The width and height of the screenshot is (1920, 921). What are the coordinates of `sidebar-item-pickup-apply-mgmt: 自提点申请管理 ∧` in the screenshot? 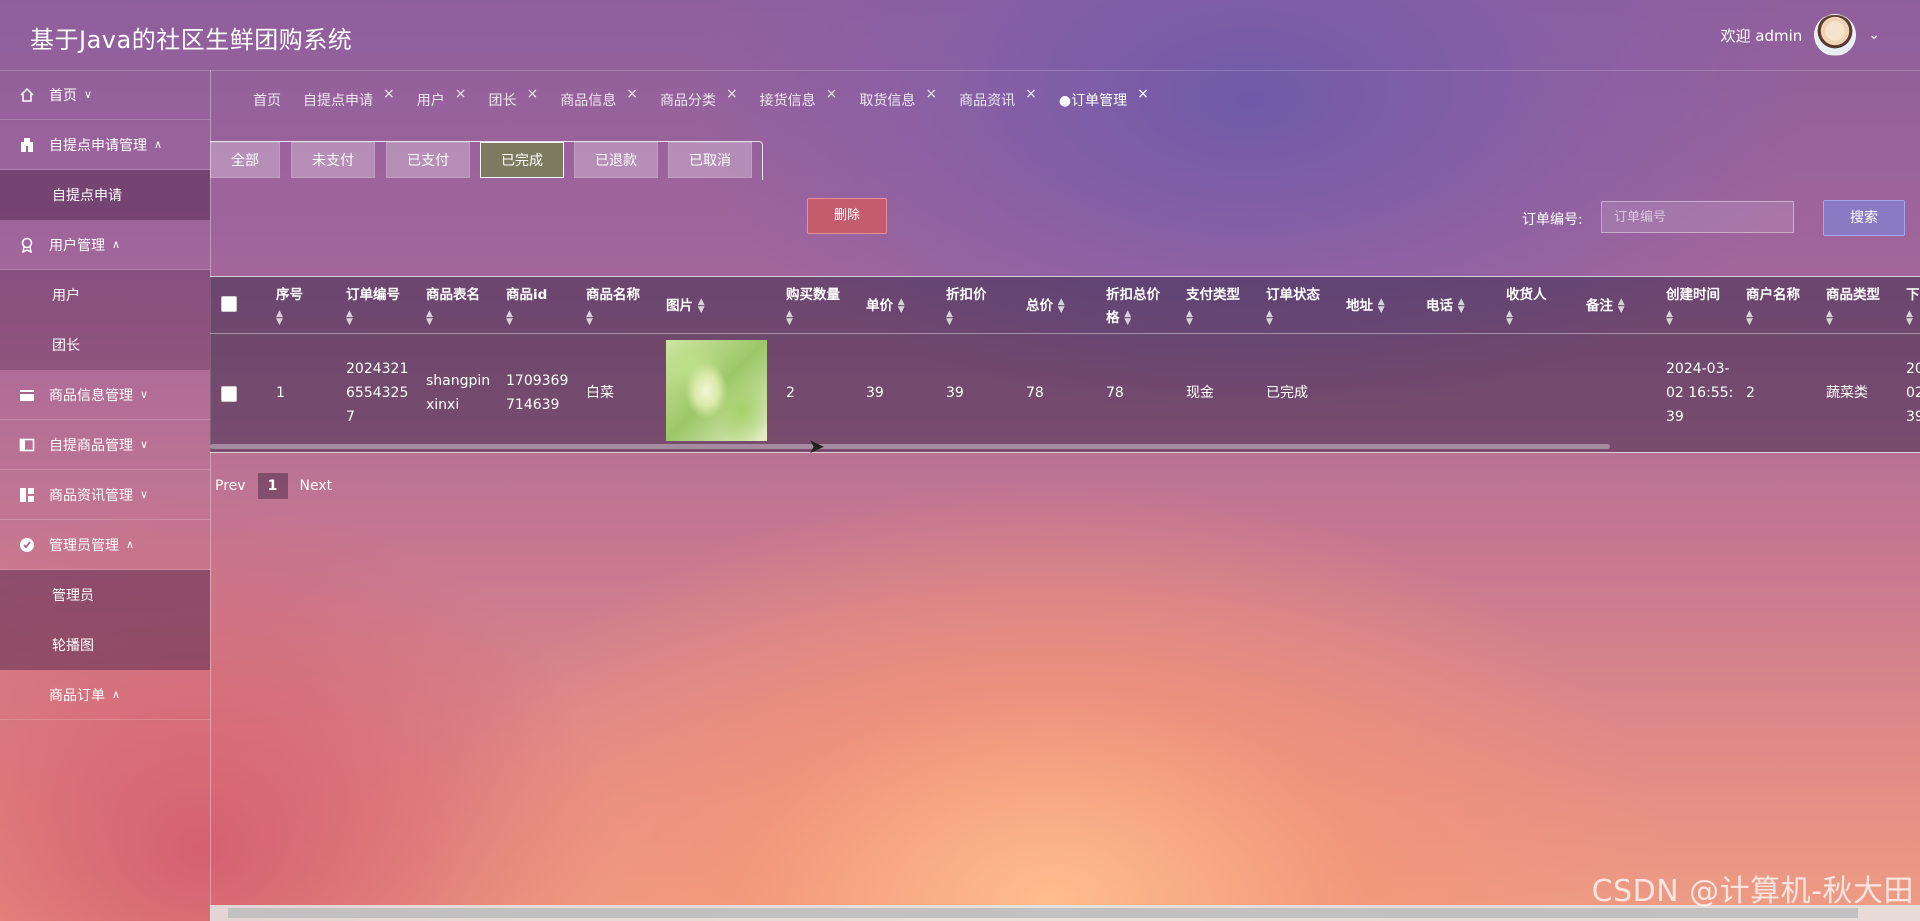 It's located at (105, 145).